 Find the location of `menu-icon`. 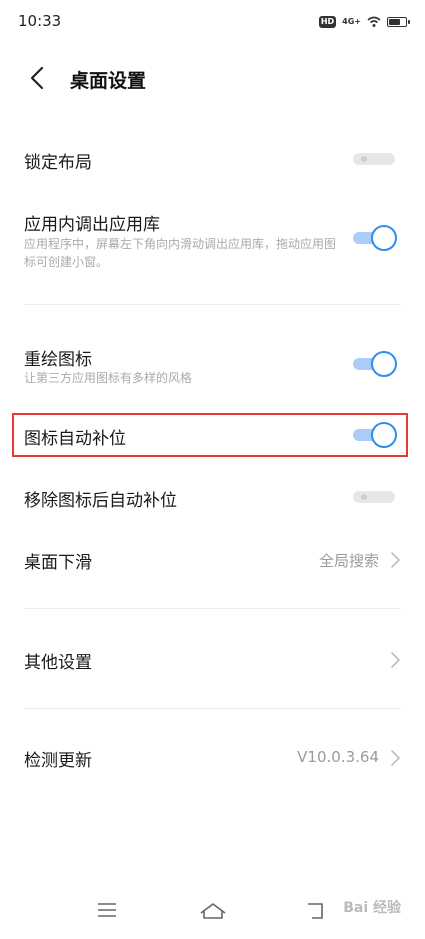

menu-icon is located at coordinates (107, 910).